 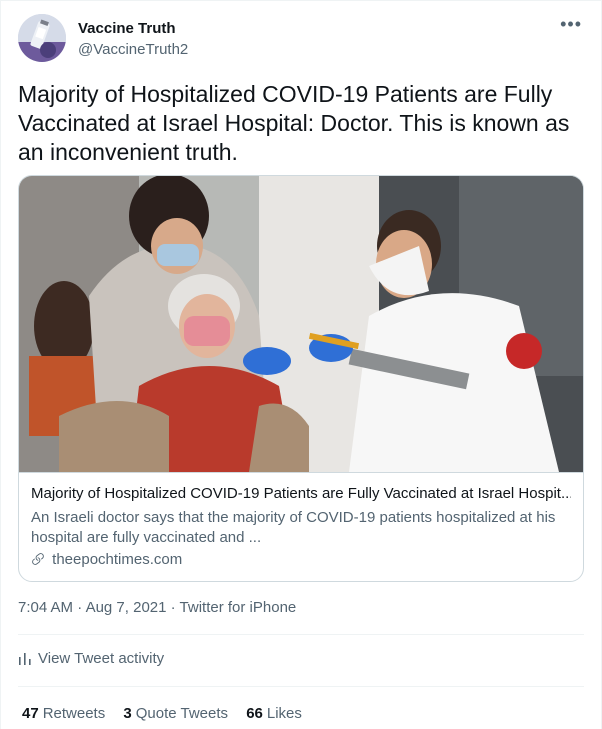 What do you see at coordinates (45, 607) in the screenshot?
I see `tweet-time: 7:04 AM` at bounding box center [45, 607].